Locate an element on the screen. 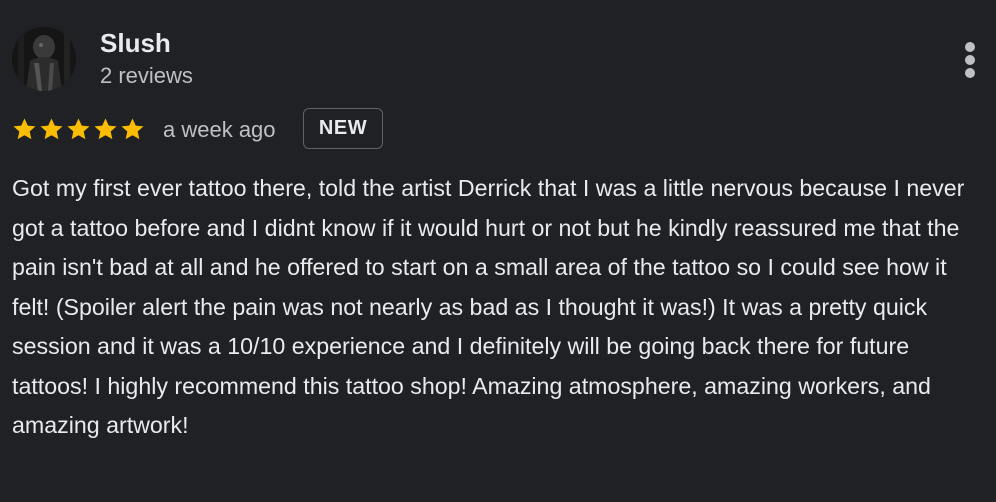 This screenshot has width=996, height=502. more-options-button is located at coordinates (970, 60).